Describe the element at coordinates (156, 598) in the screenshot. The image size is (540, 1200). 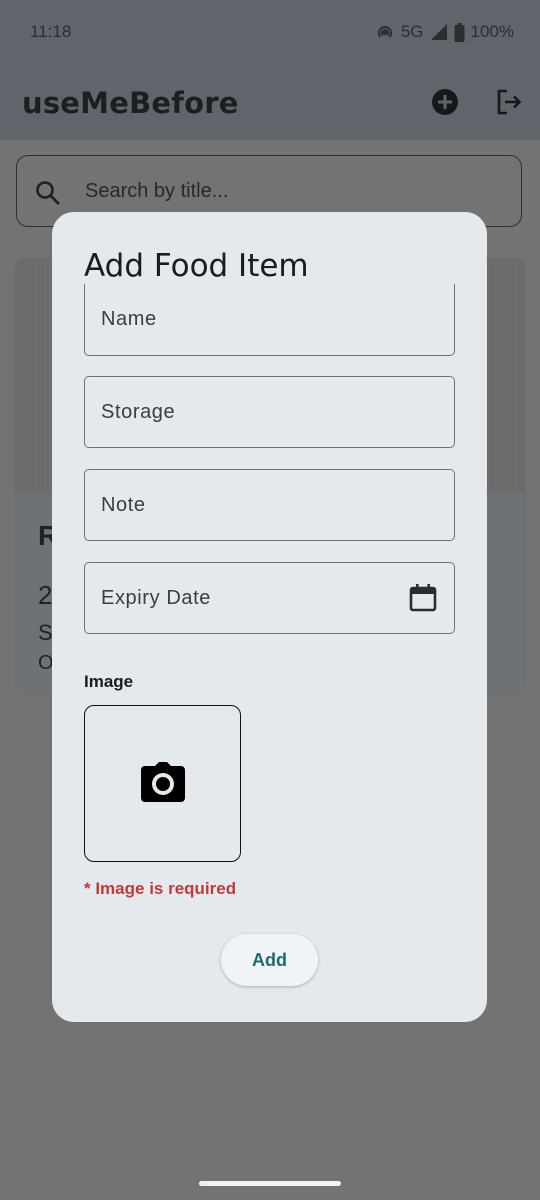
I see `expiry-date-field-label: Expiry Date` at that location.